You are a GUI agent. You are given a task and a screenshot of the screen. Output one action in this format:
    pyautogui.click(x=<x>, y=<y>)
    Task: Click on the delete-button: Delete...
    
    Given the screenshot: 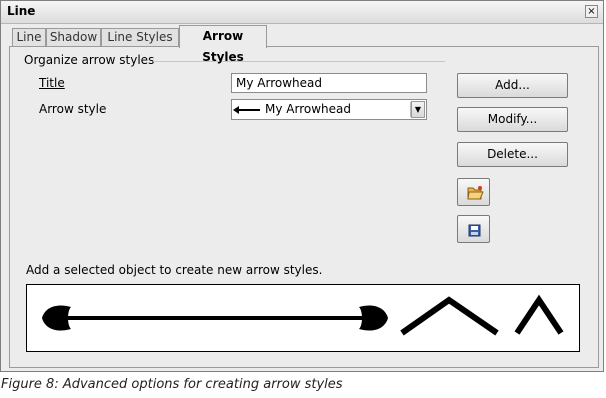 What is the action you would take?
    pyautogui.click(x=512, y=154)
    